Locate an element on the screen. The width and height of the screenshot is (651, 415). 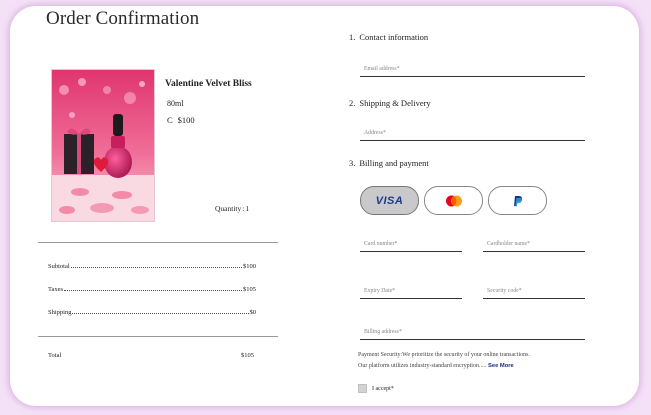
subtotal-row: Subtotal $100 is located at coordinates (152, 265).